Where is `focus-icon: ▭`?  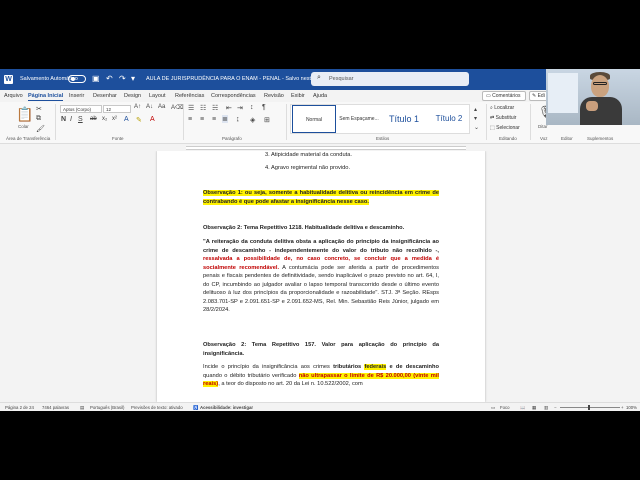 focus-icon: ▭ is located at coordinates (493, 407).